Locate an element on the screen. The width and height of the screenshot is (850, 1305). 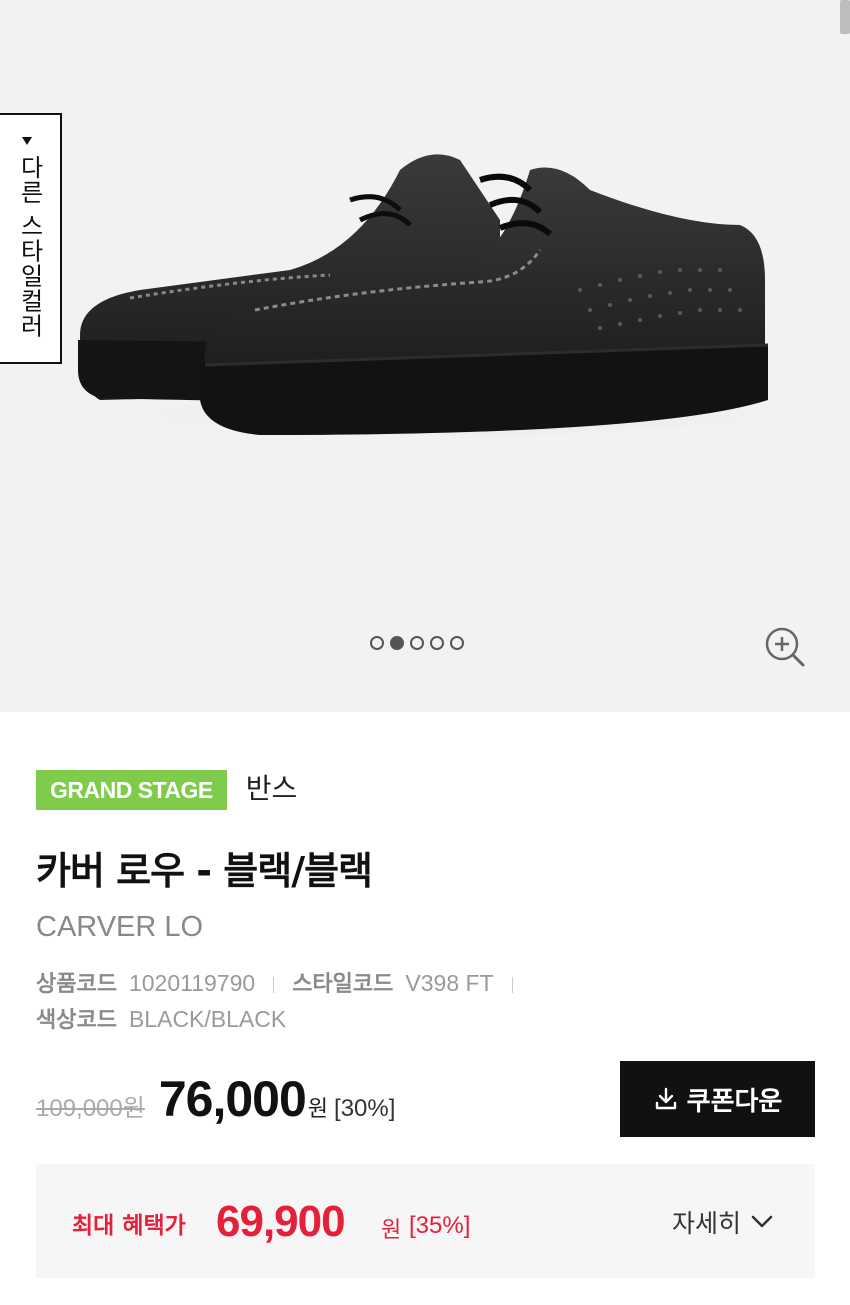
scrollbar-thumb is located at coordinates (845, 17).